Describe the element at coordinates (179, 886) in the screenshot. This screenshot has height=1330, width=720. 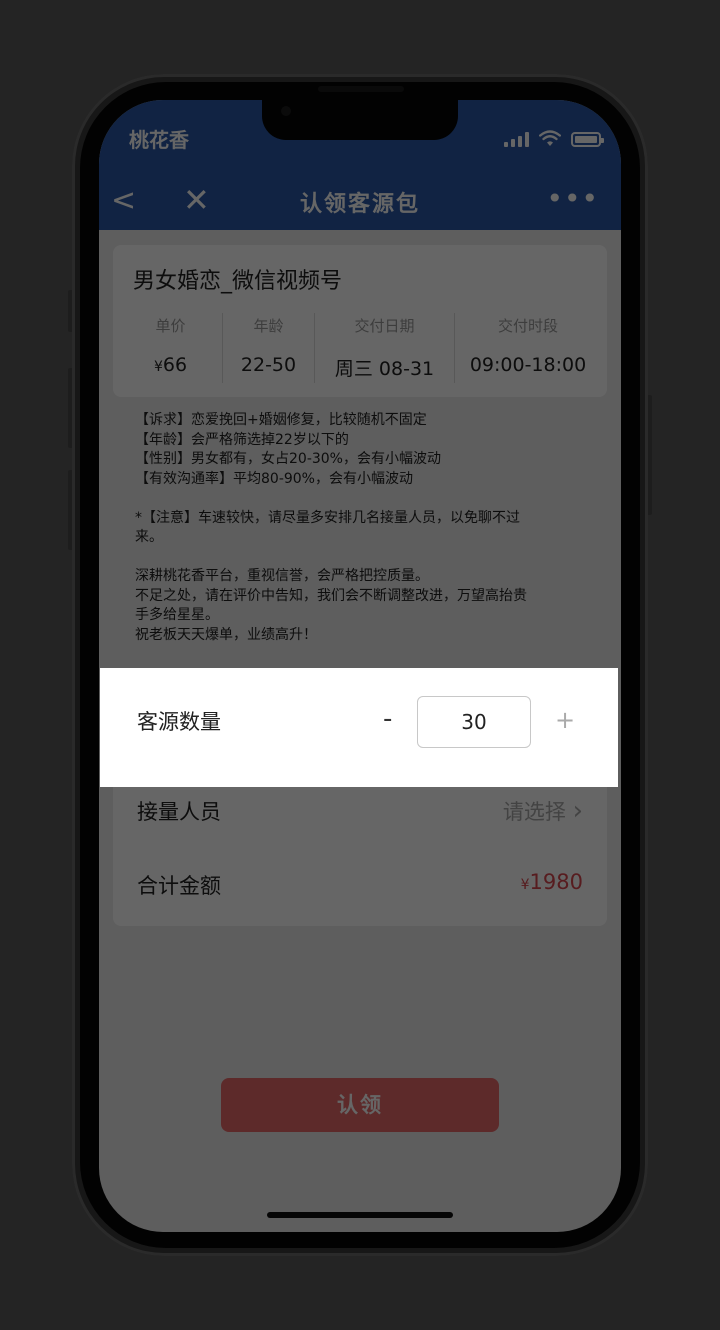
I see `total-label: 合计金额` at that location.